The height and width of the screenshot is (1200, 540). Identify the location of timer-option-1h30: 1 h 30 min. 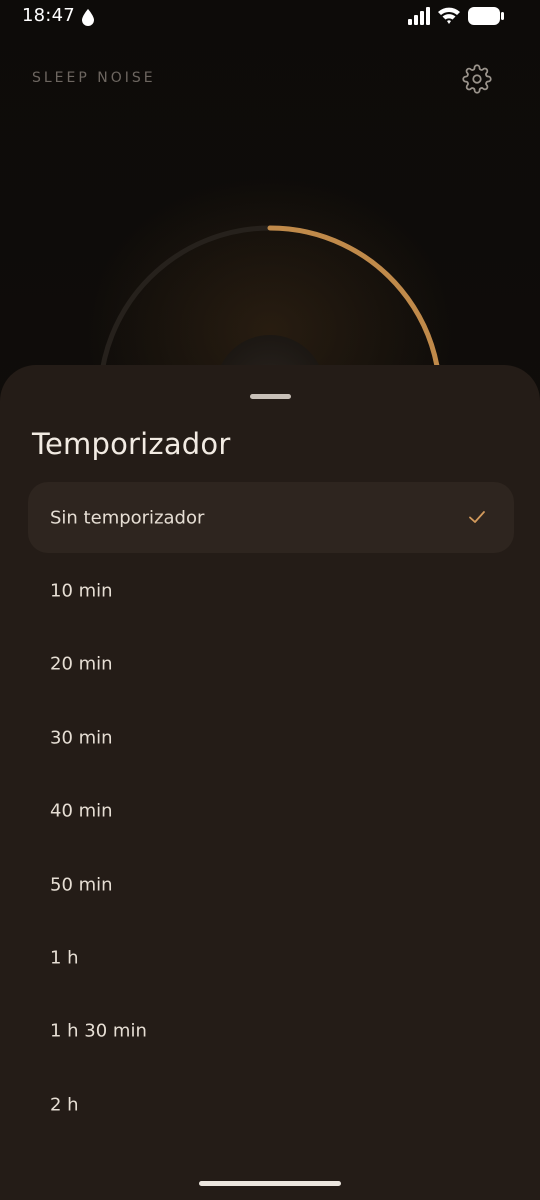
(271, 1030).